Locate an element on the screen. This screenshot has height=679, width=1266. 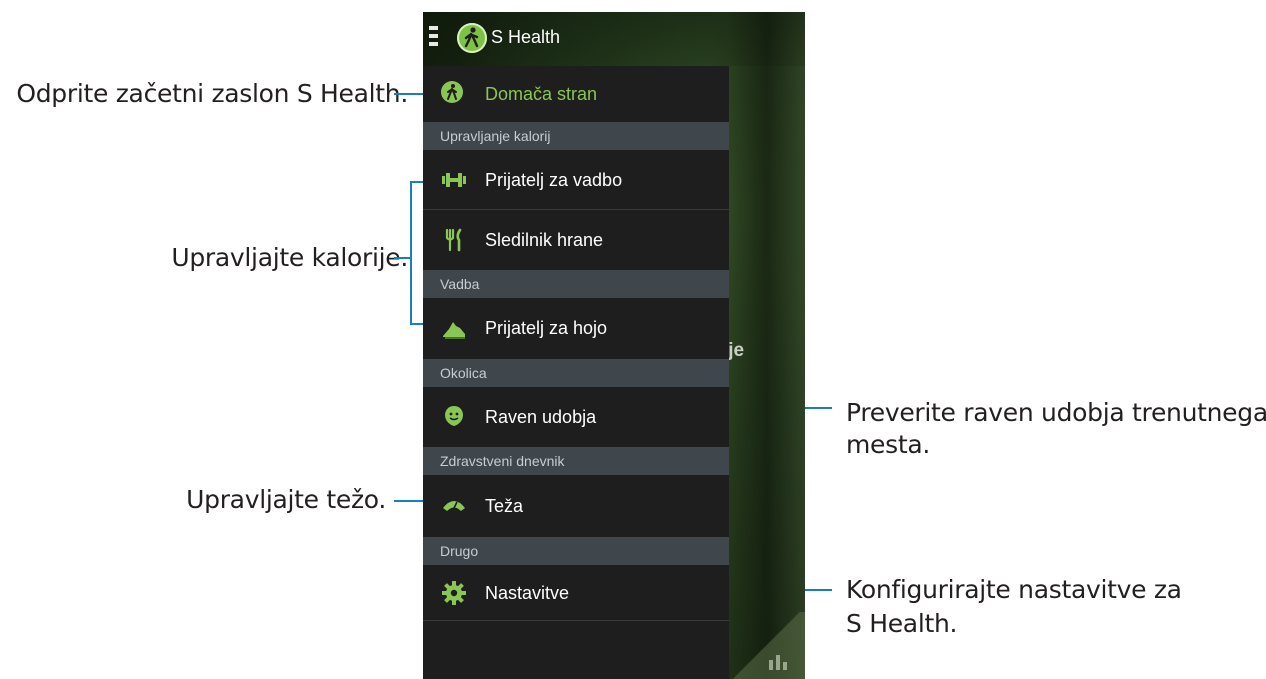
annotation-comfort-2: mesta. is located at coordinates (888, 444).